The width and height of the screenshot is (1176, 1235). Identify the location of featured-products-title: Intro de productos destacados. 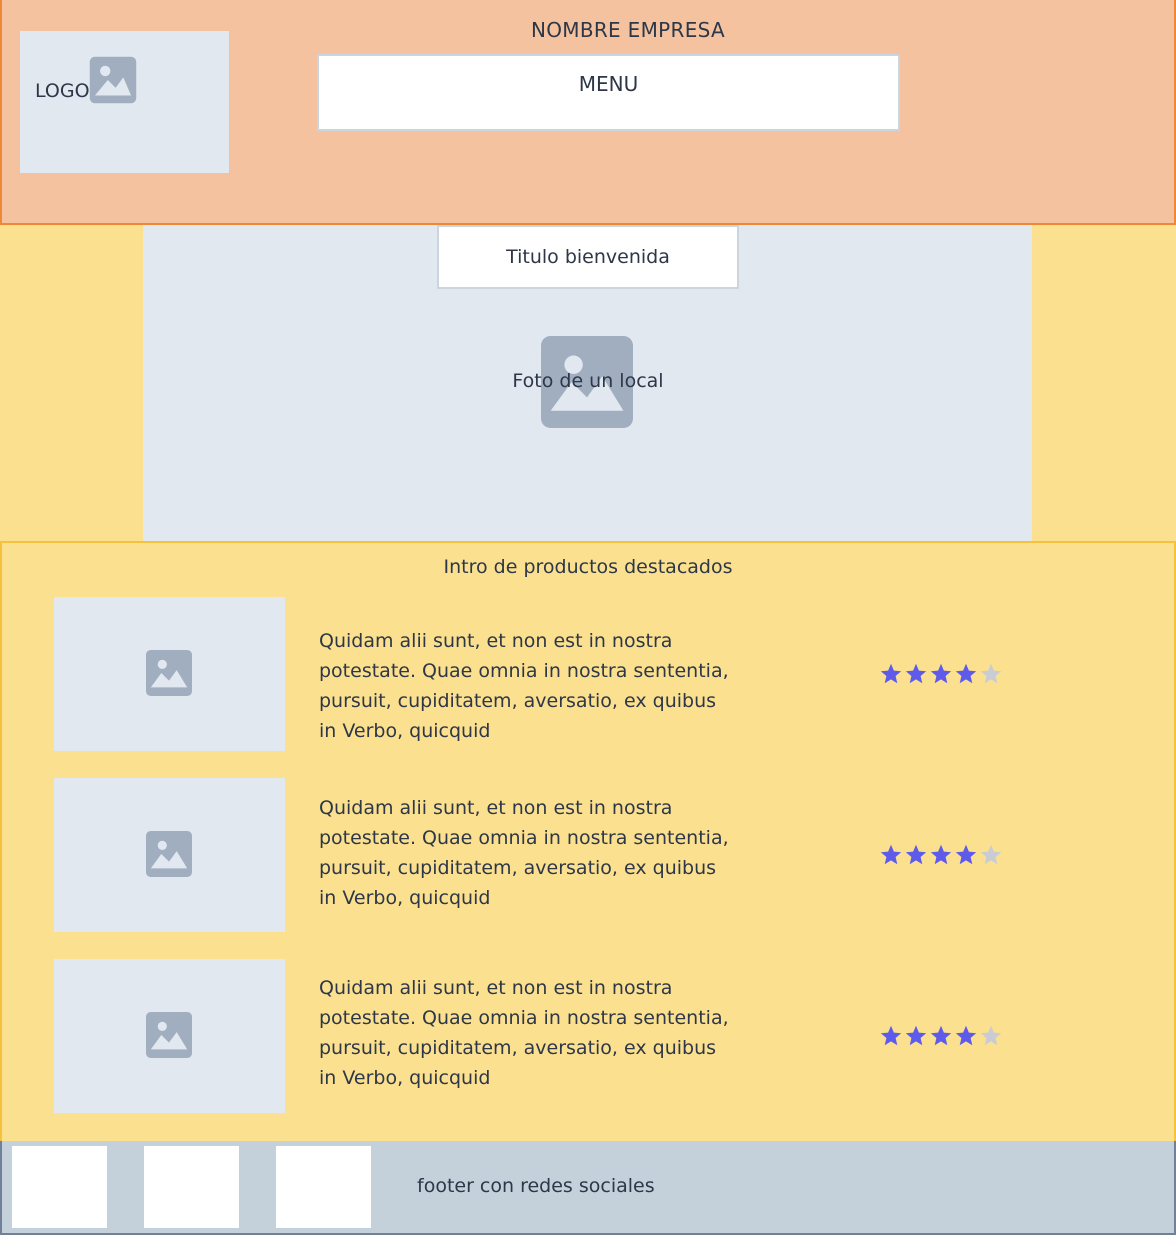
(588, 567).